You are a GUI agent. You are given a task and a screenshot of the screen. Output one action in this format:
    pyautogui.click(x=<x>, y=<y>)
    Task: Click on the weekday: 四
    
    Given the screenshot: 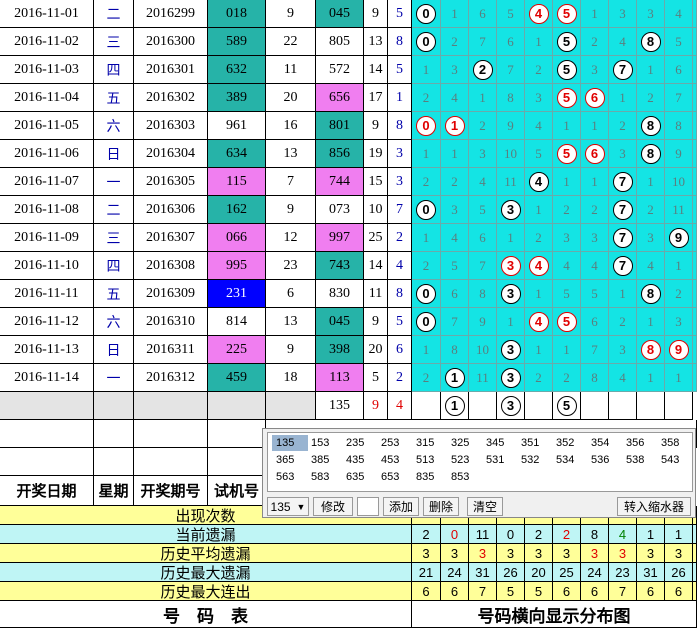 What is the action you would take?
    pyautogui.click(x=114, y=266)
    